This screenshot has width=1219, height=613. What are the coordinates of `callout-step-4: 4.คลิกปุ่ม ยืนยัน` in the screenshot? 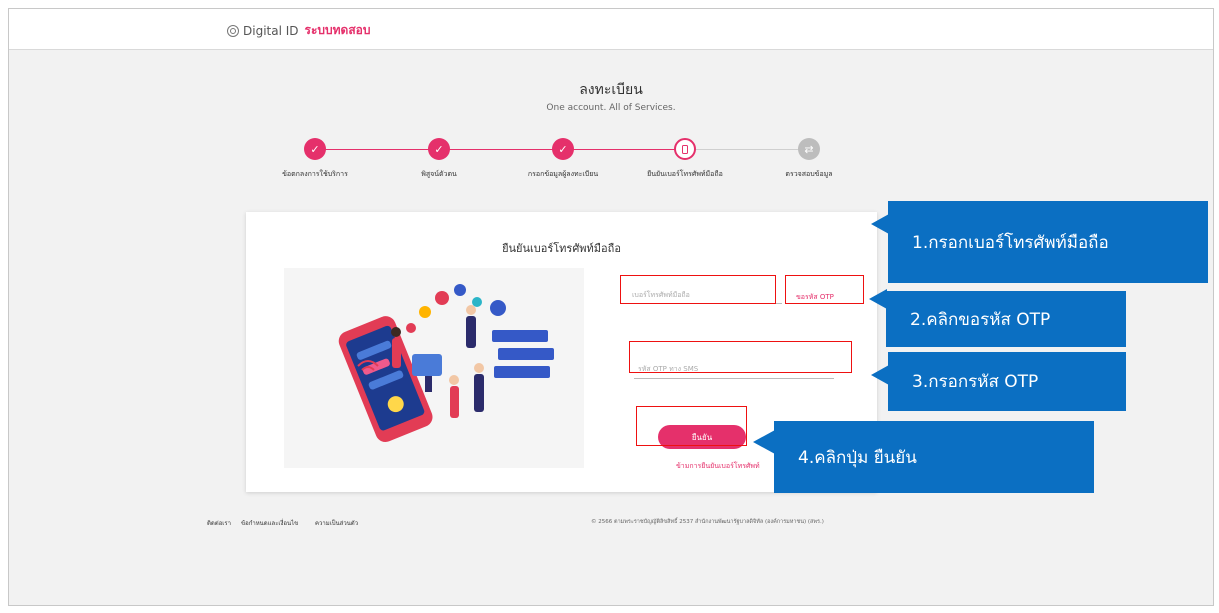 It's located at (934, 457).